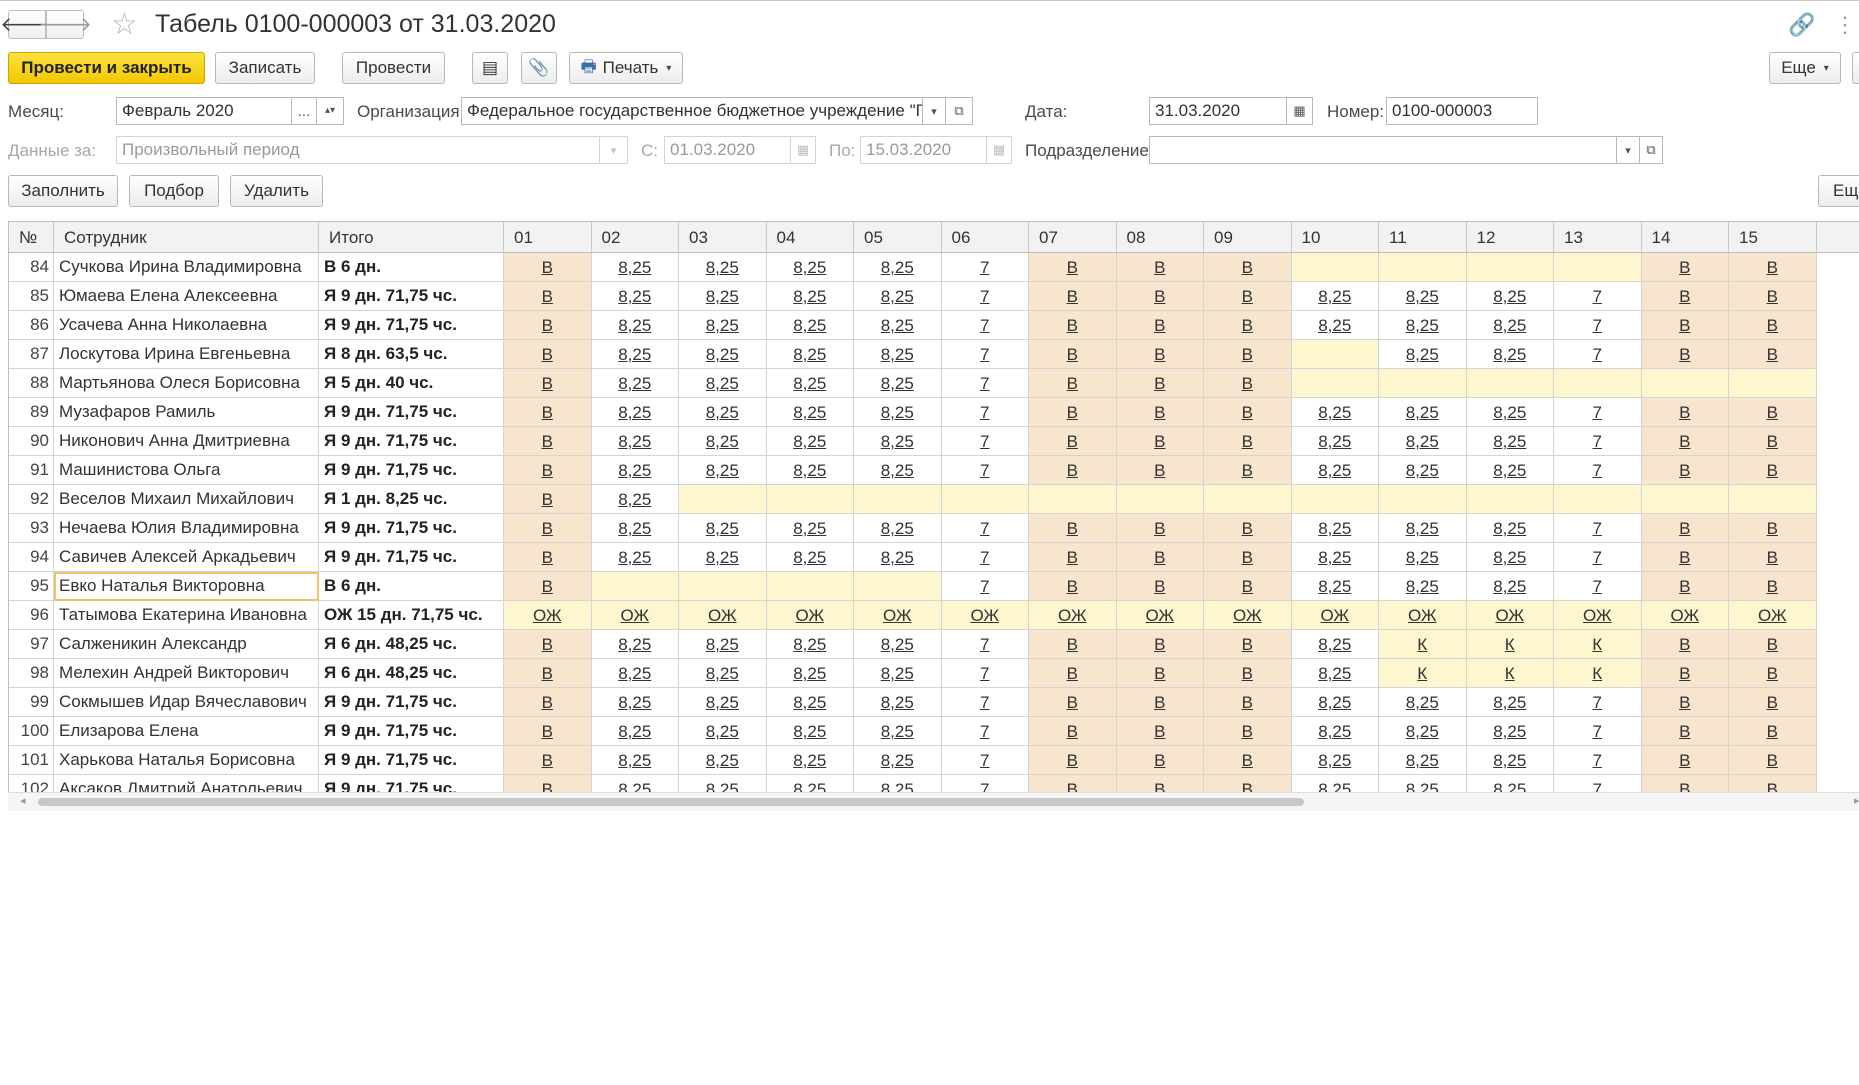 The image size is (1859, 1085). What do you see at coordinates (1510, 528) in the screenshot?
I see `day-cell-12: 8,25` at bounding box center [1510, 528].